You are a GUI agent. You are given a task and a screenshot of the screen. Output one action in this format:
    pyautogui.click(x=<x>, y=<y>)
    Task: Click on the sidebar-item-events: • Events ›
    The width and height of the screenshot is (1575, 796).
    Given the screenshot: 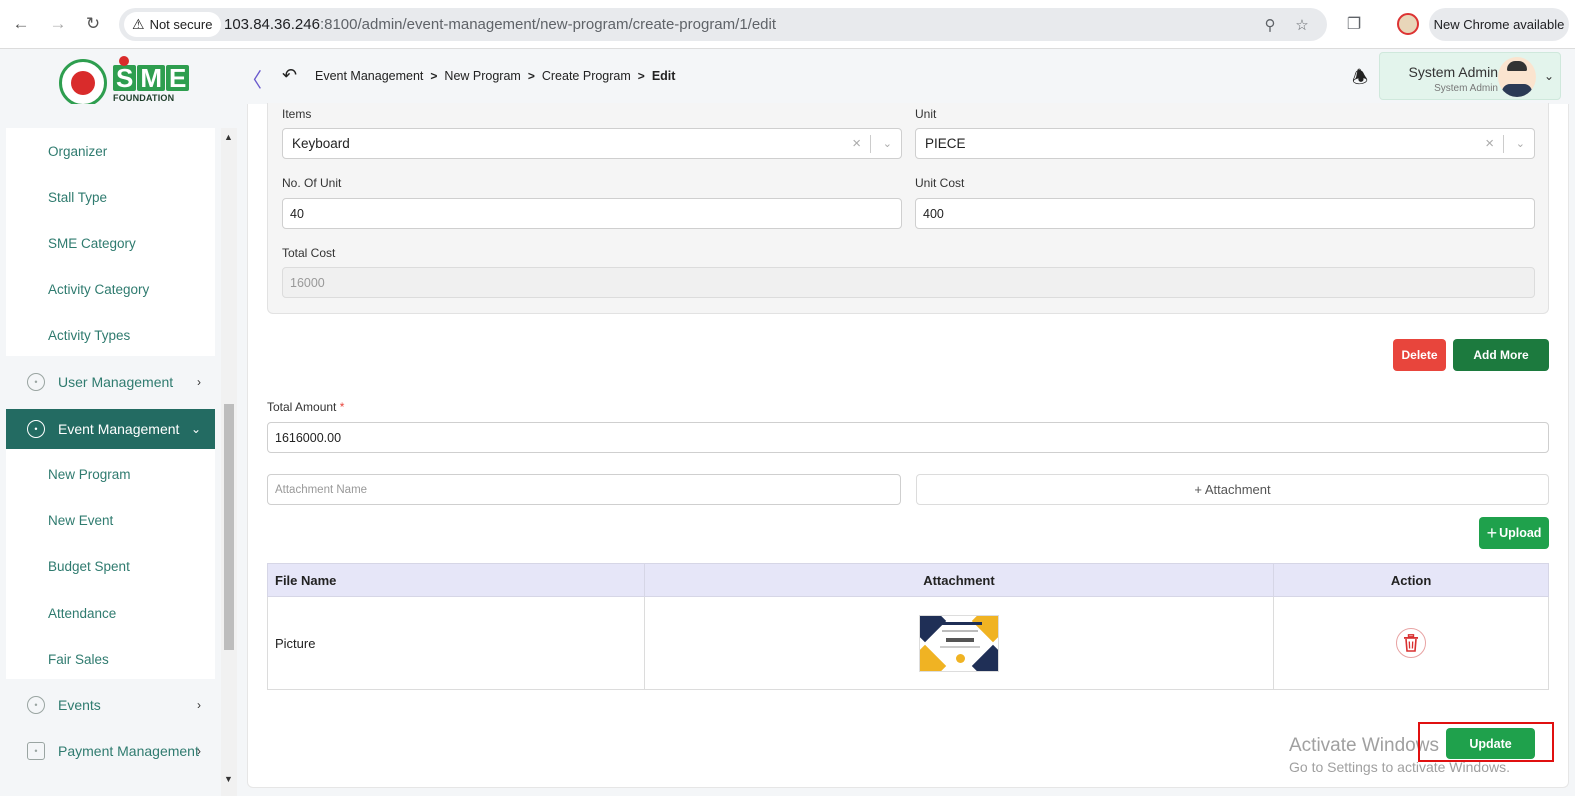 What is the action you would take?
    pyautogui.click(x=110, y=705)
    